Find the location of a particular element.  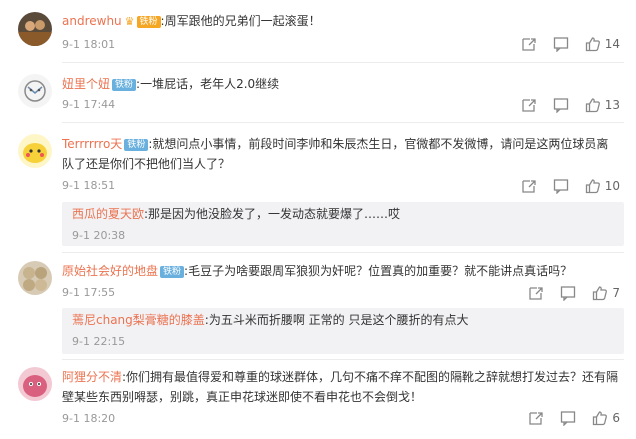

comment-actions: 13 is located at coordinates (562, 105).